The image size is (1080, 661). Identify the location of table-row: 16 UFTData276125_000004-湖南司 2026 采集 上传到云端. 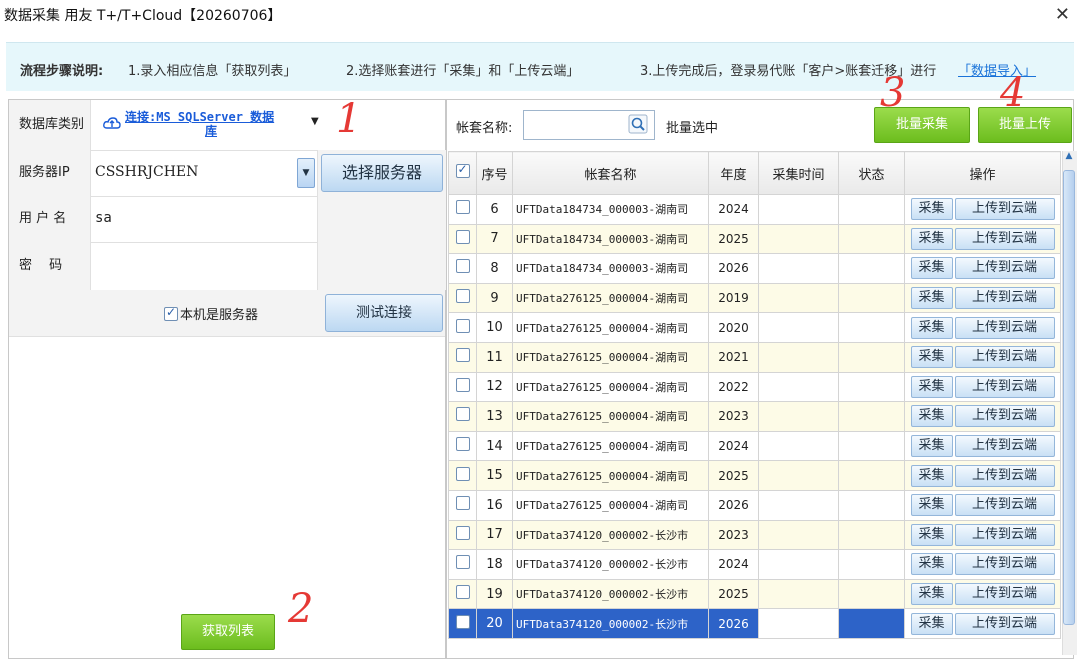
(754, 505).